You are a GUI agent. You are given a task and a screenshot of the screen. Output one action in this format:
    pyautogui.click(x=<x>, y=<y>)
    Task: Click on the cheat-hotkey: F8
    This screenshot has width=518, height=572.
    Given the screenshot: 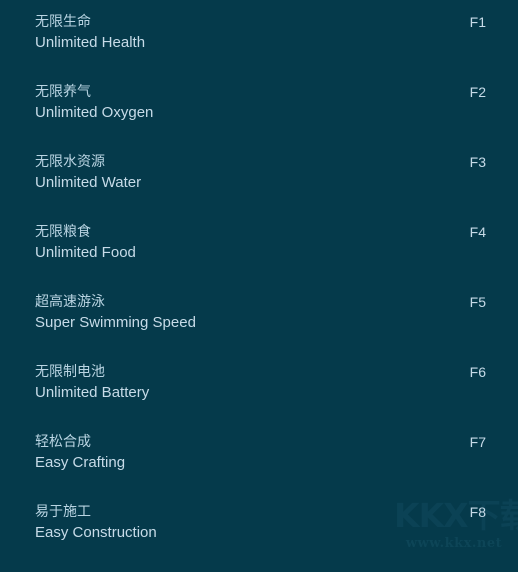 What is the action you would take?
    pyautogui.click(x=478, y=512)
    